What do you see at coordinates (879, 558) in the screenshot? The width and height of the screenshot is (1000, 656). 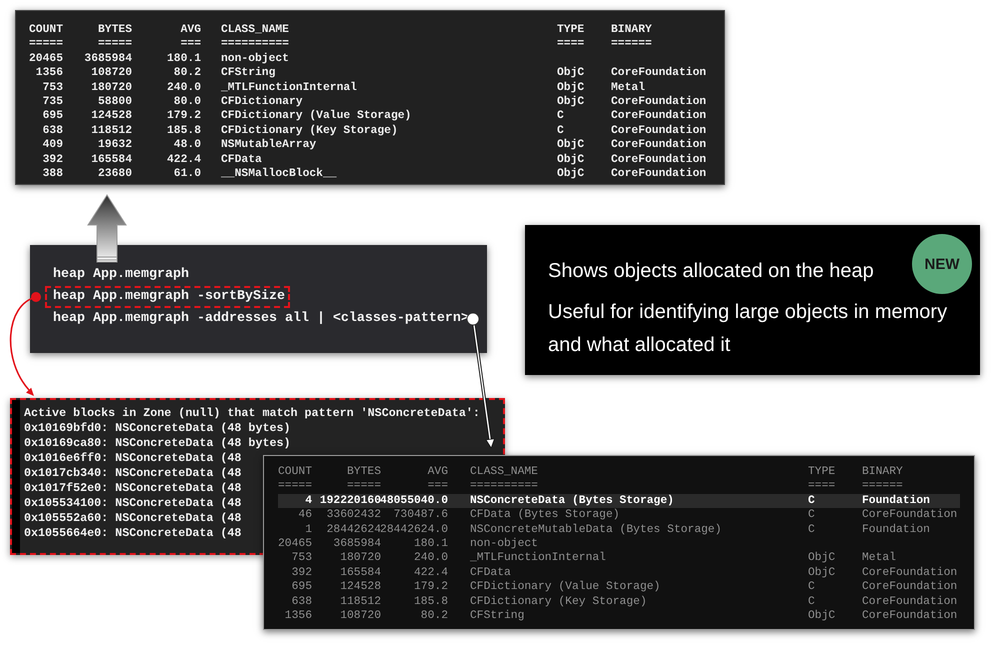 I see `table-cell: Metal` at bounding box center [879, 558].